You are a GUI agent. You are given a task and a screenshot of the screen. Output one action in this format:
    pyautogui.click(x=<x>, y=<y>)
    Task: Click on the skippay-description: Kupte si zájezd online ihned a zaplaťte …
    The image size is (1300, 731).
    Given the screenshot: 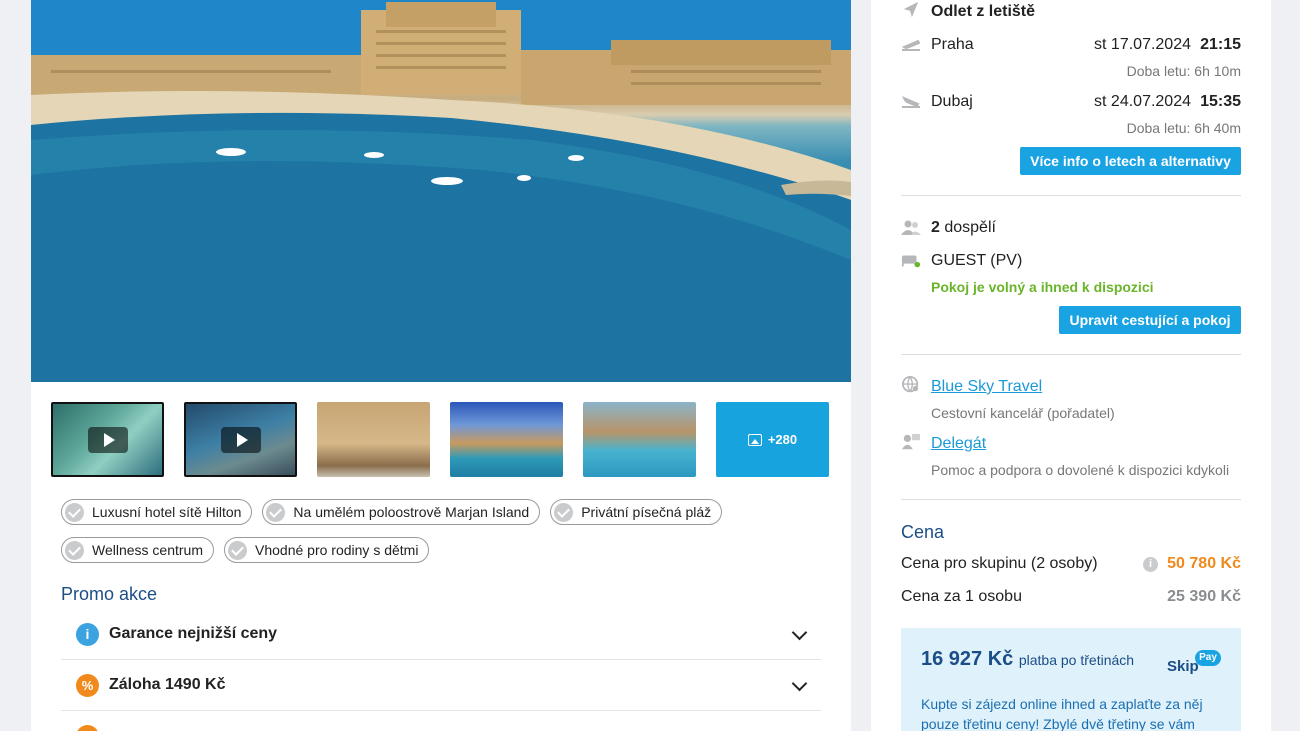 What is the action you would take?
    pyautogui.click(x=1062, y=713)
    